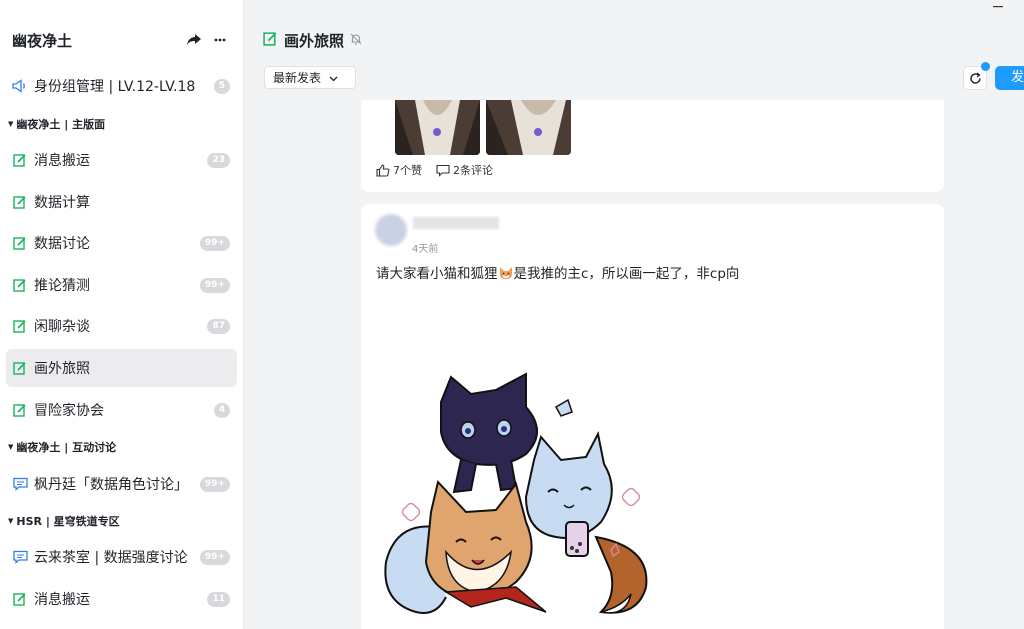 The height and width of the screenshot is (629, 1024). Describe the element at coordinates (20, 86) in the screenshot. I see `announcement-icon` at that location.